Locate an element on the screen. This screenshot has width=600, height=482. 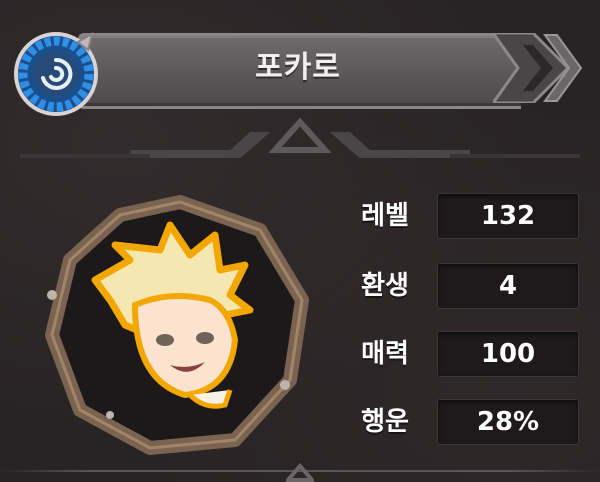
stat-value-box: 132 is located at coordinates (508, 216).